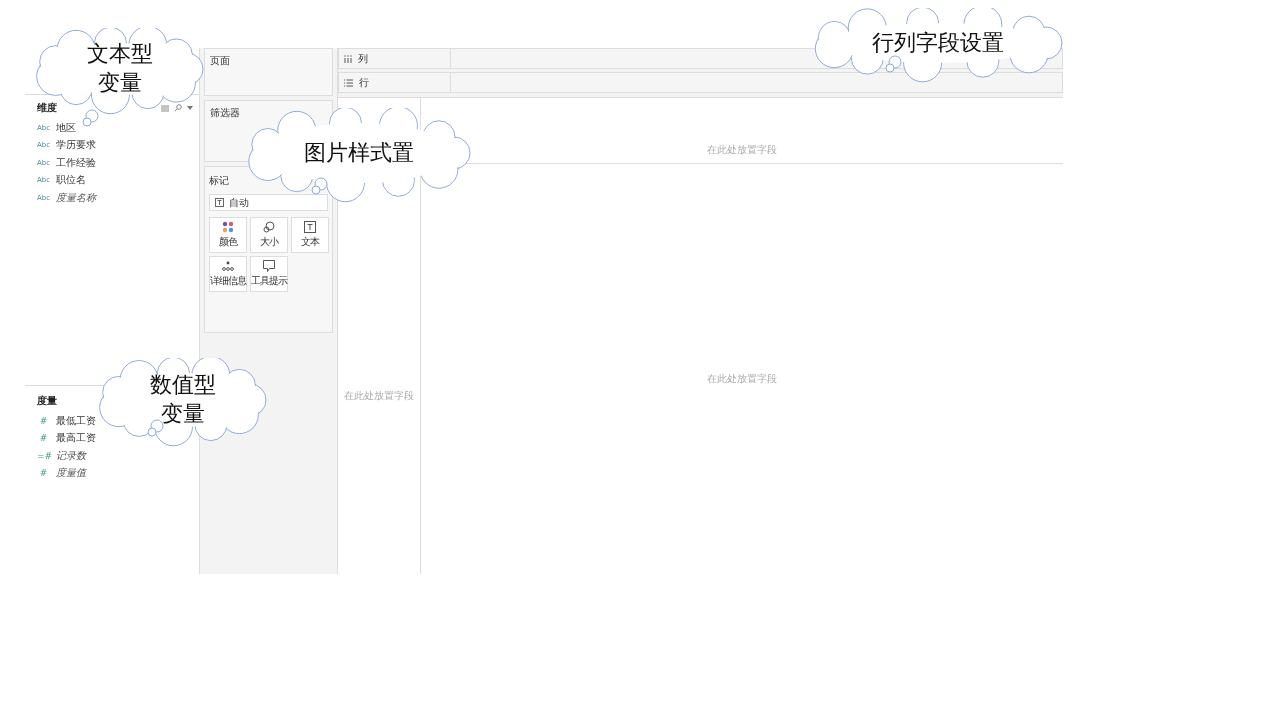 The height and width of the screenshot is (720, 1280). I want to click on columns-icon, so click(348, 58).